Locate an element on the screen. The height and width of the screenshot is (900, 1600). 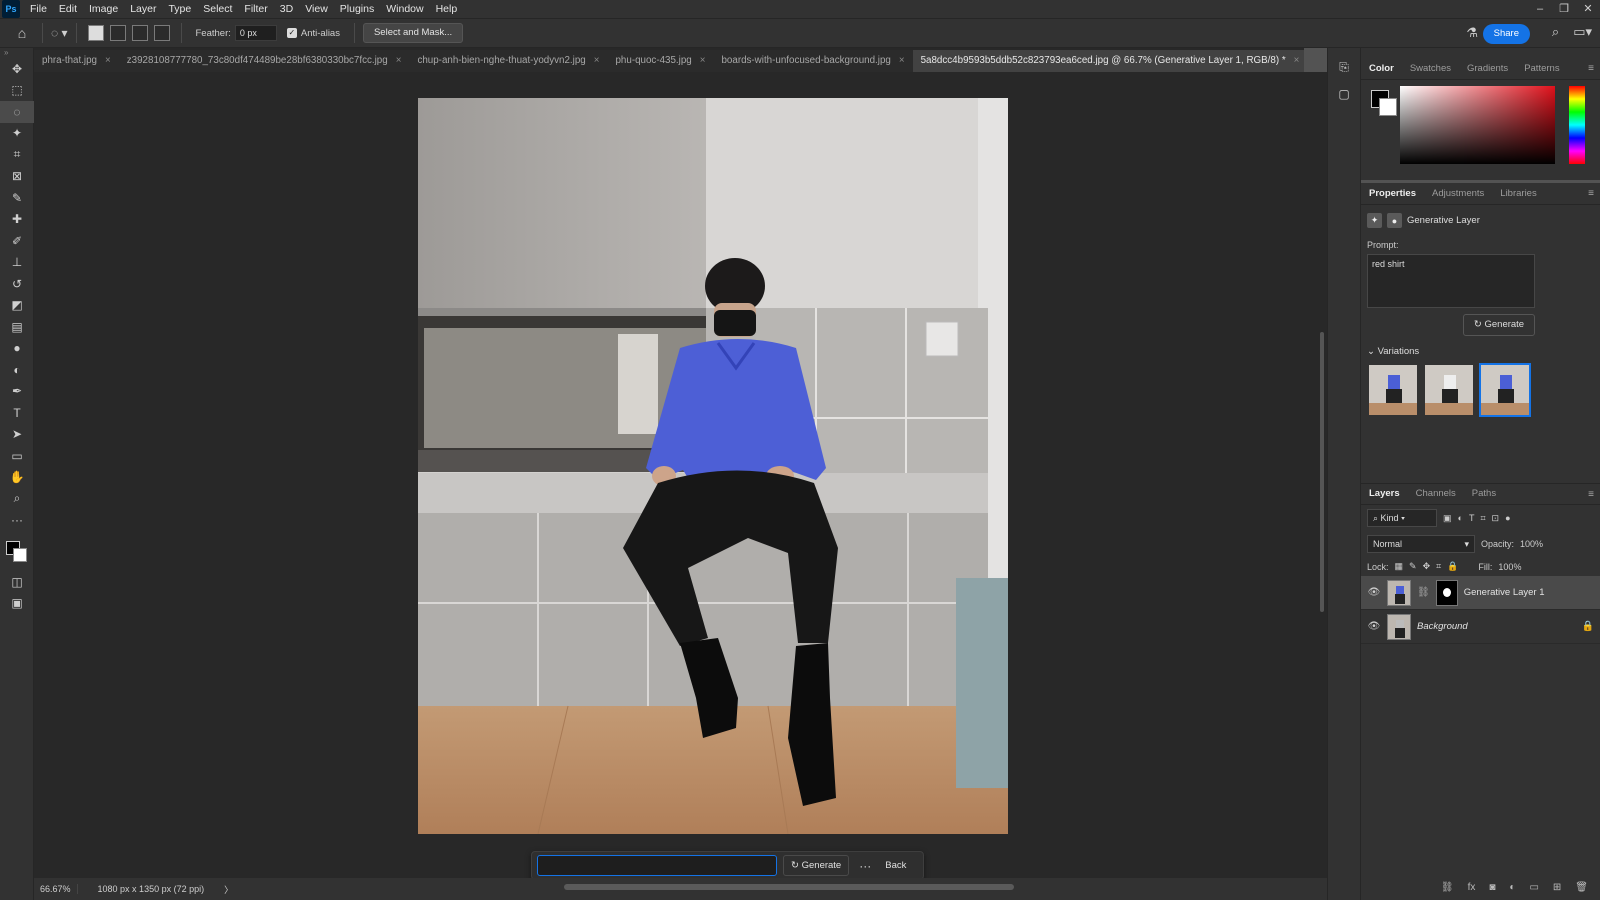
variation-thumbnail-selected is located at coordinates (1505, 390).